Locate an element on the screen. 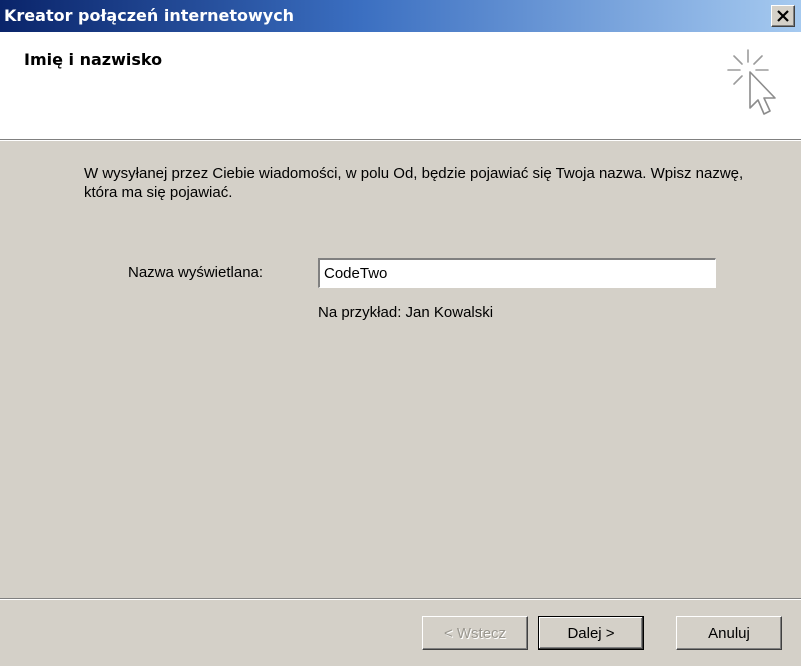  back-button: < Wstecz is located at coordinates (475, 633).